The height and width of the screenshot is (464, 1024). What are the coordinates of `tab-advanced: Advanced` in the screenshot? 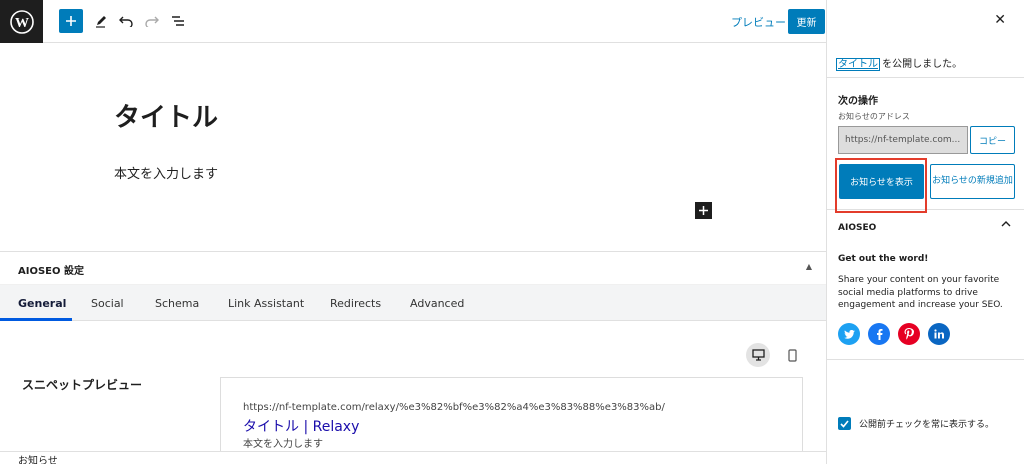 It's located at (437, 303).